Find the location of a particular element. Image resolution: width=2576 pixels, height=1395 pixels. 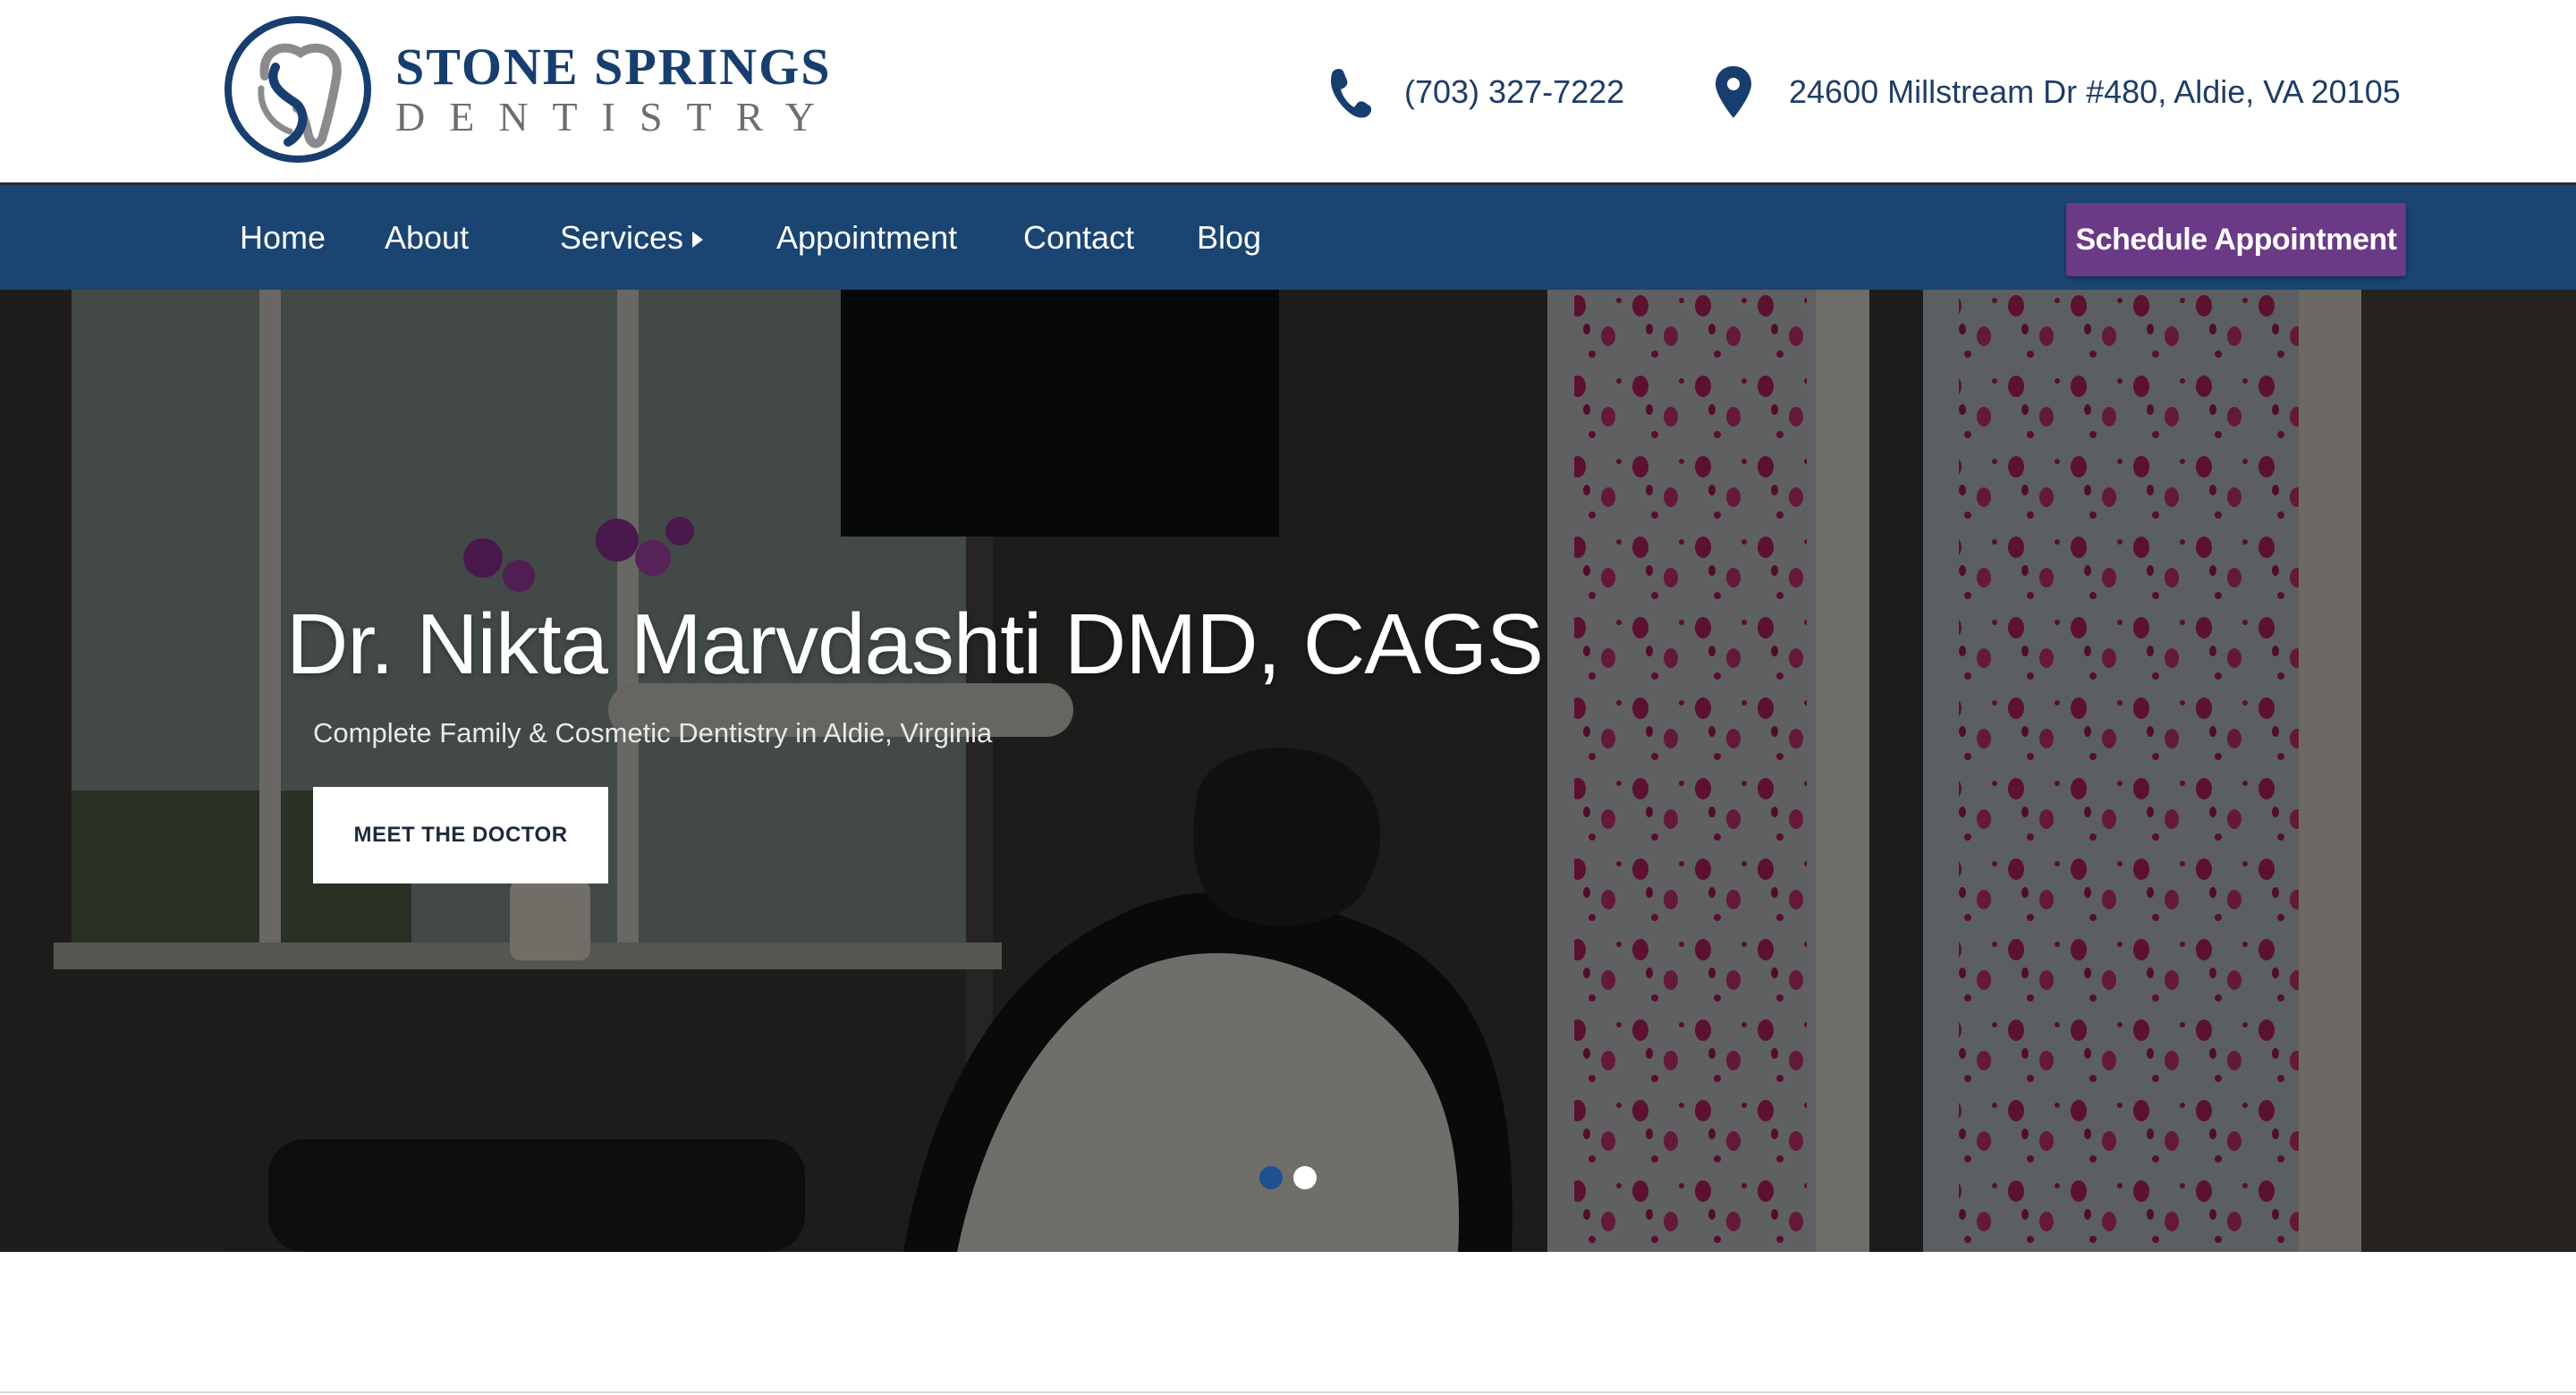

nav-services: Services is located at coordinates (632, 237).